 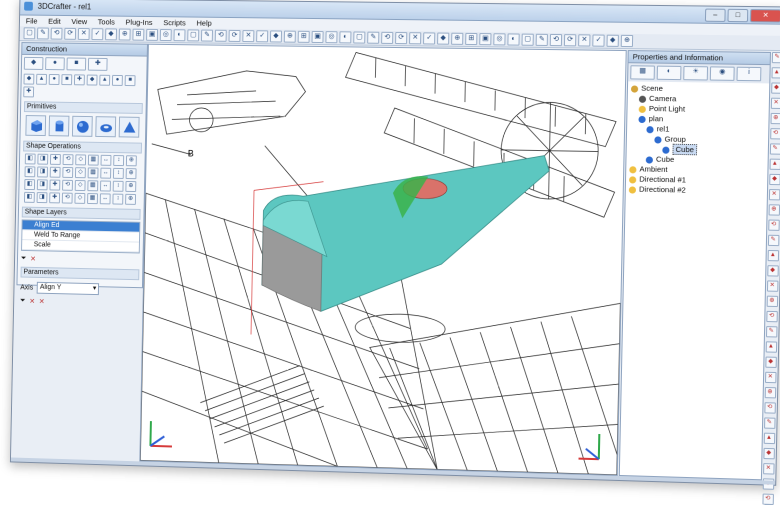 What do you see at coordinates (82, 126) in the screenshot?
I see `sphere-primitive-icon` at bounding box center [82, 126].